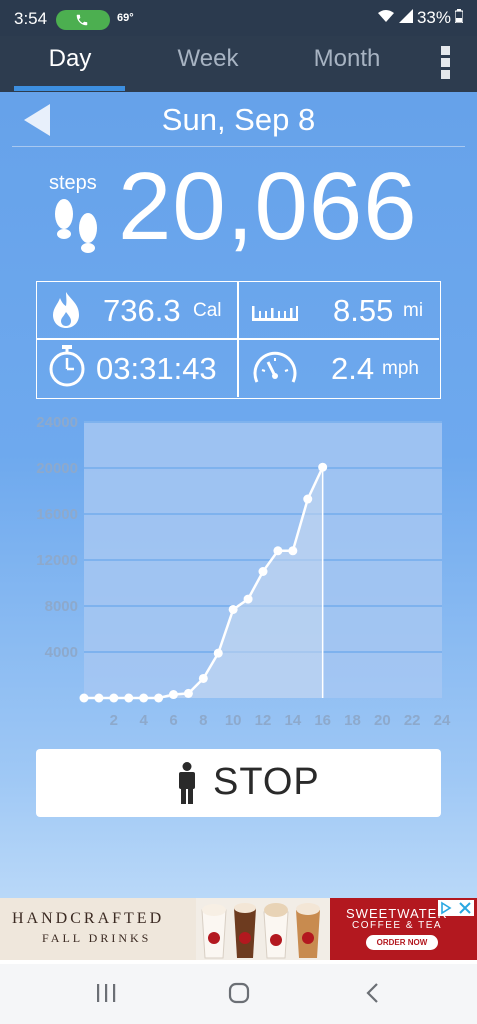 The width and height of the screenshot is (477, 1024). What do you see at coordinates (66, 312) in the screenshot?
I see `flame-icon` at bounding box center [66, 312].